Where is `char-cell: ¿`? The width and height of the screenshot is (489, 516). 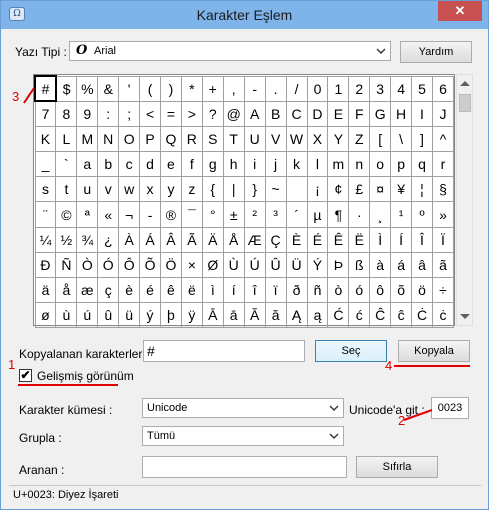
char-cell: ¿ is located at coordinates (108, 239).